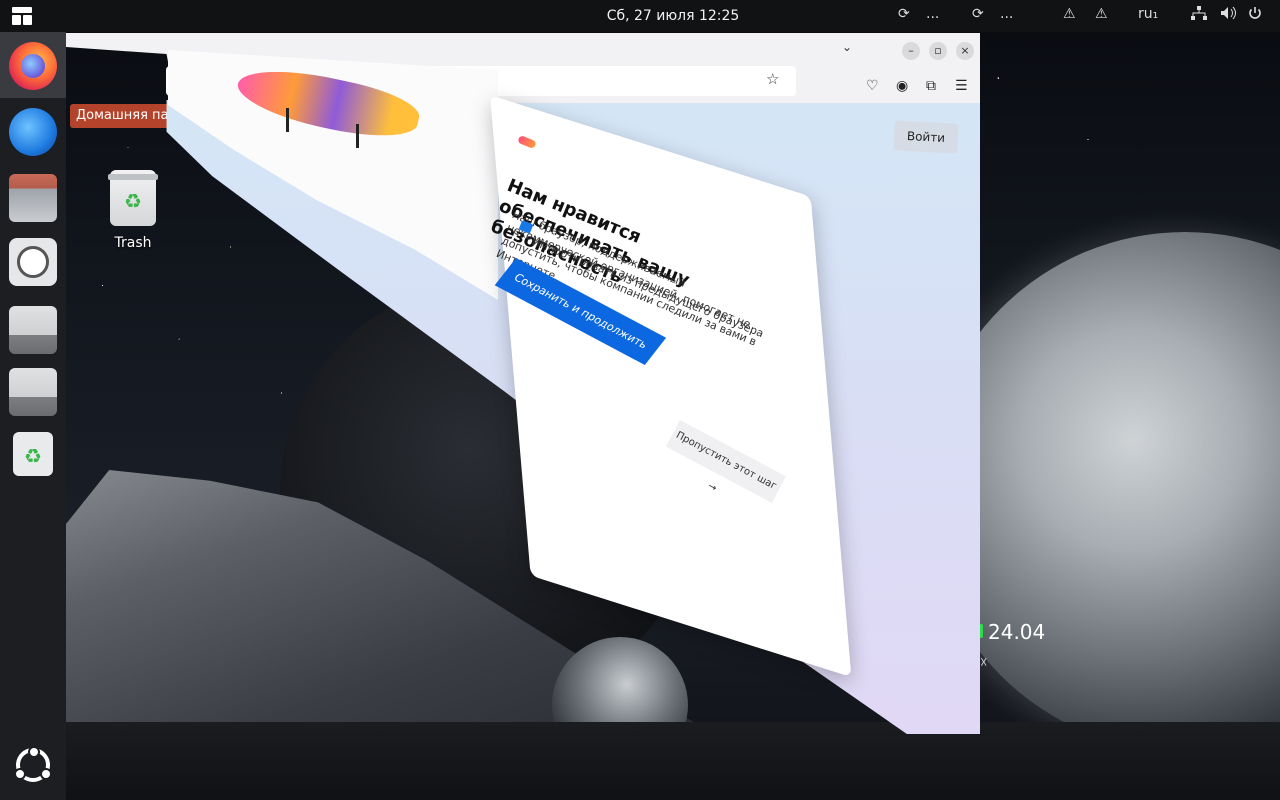  I want to click on minimize-button: –, so click(911, 51).